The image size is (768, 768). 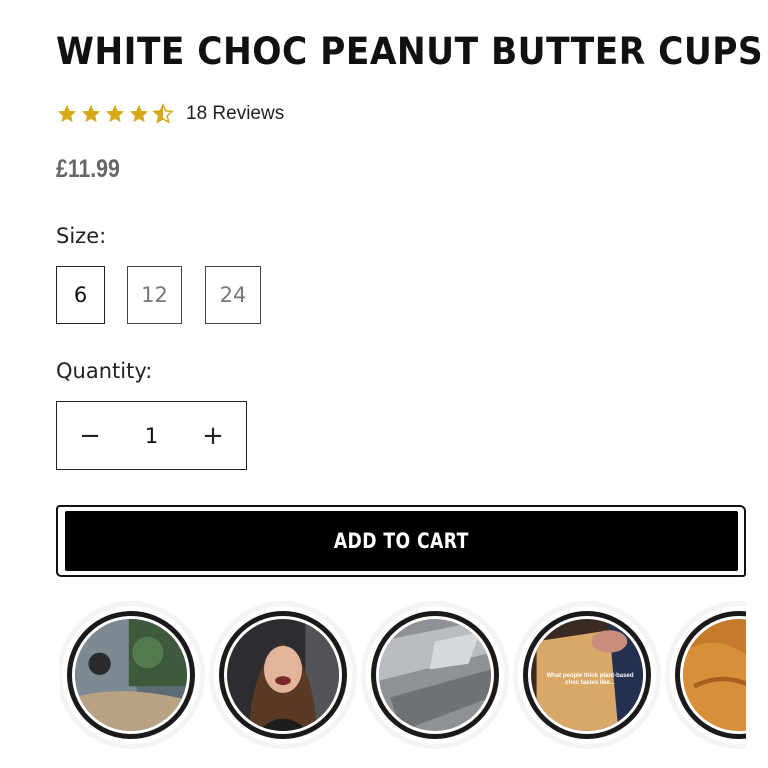 What do you see at coordinates (233, 295) in the screenshot?
I see `size-option-24: 24` at bounding box center [233, 295].